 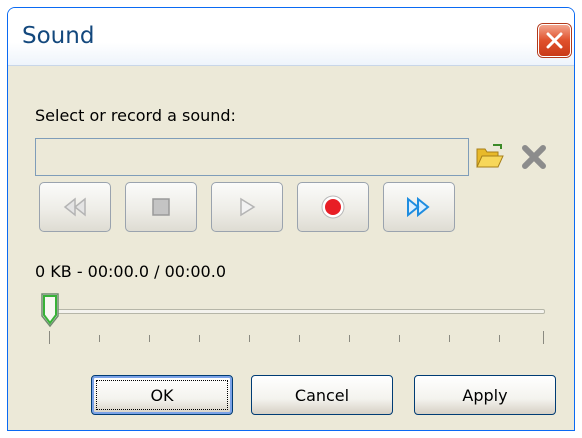 I want to click on stop-button, so click(x=161, y=207).